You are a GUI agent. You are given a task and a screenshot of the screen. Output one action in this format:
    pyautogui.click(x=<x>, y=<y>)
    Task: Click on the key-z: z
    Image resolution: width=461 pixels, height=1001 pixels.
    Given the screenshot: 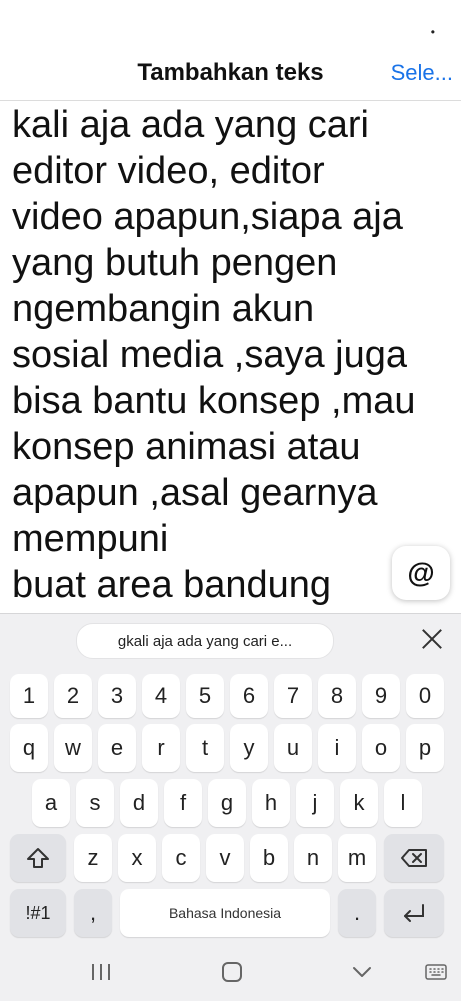 What is the action you would take?
    pyautogui.click(x=93, y=858)
    